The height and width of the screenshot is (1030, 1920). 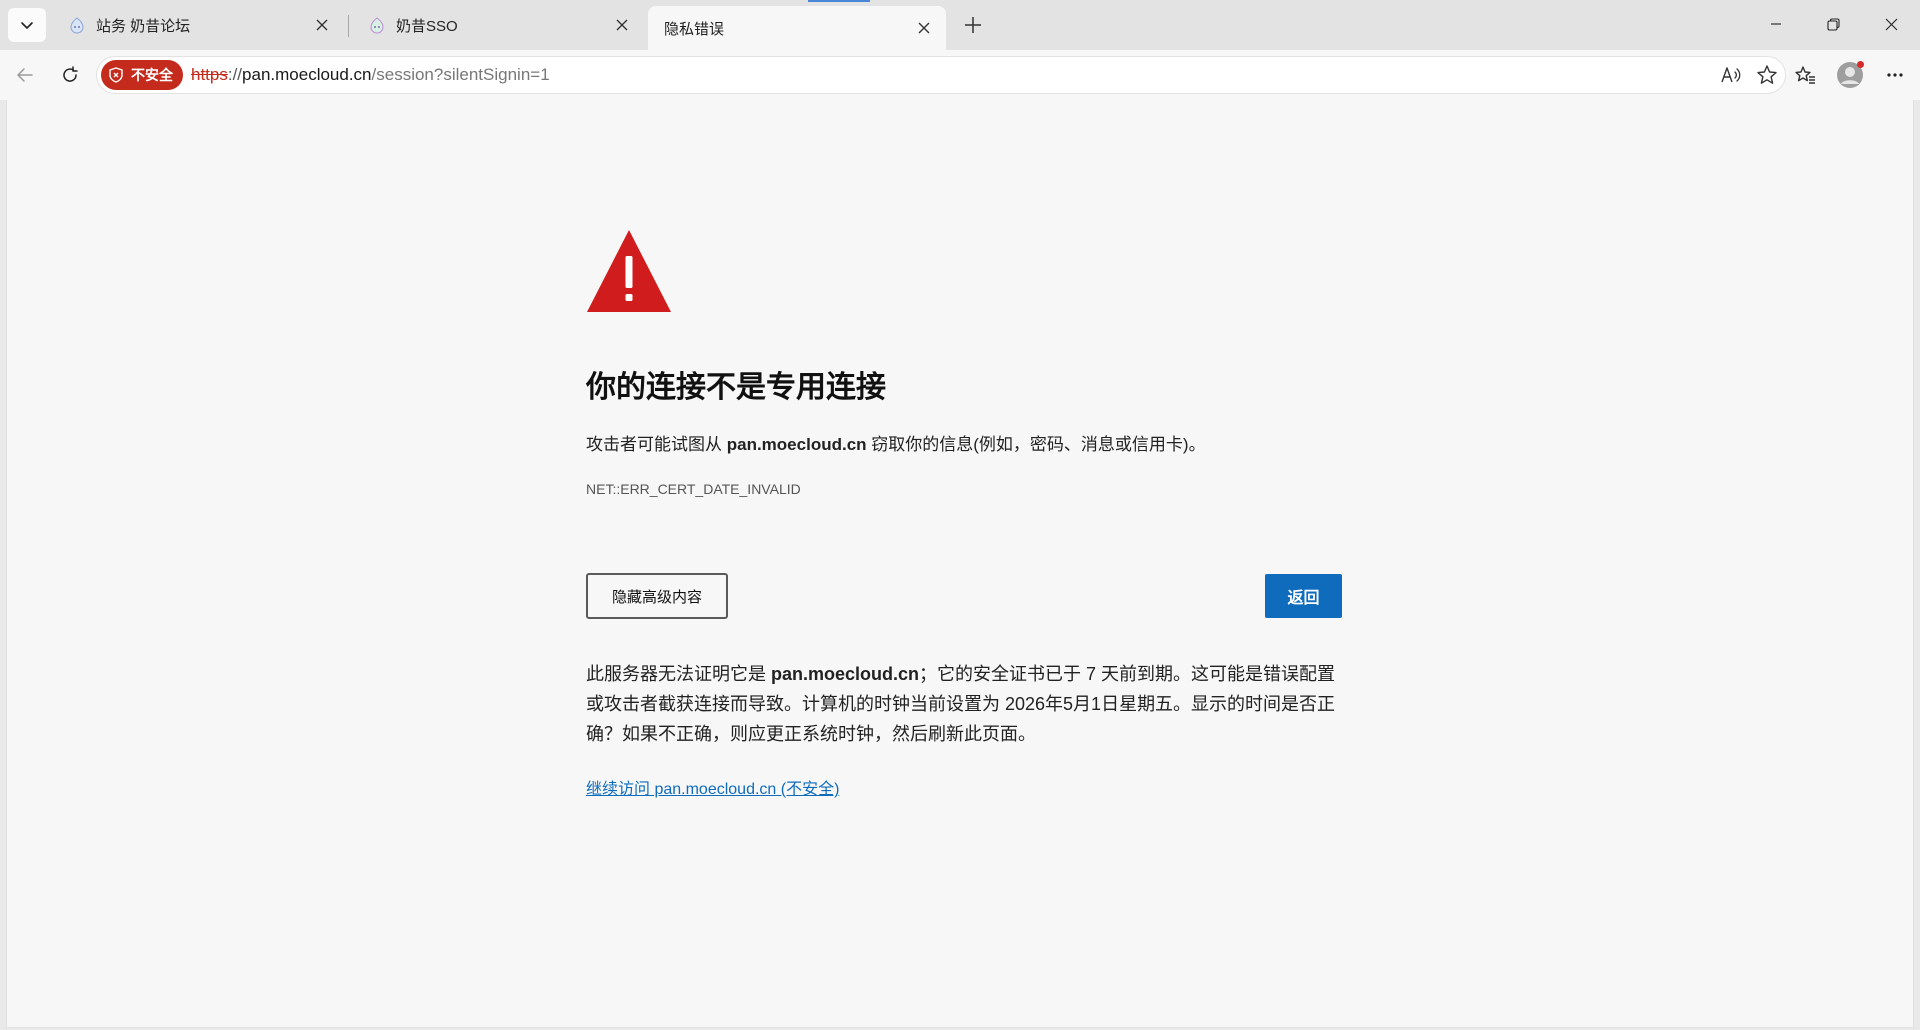 I want to click on settings-more-button, so click(x=1895, y=75).